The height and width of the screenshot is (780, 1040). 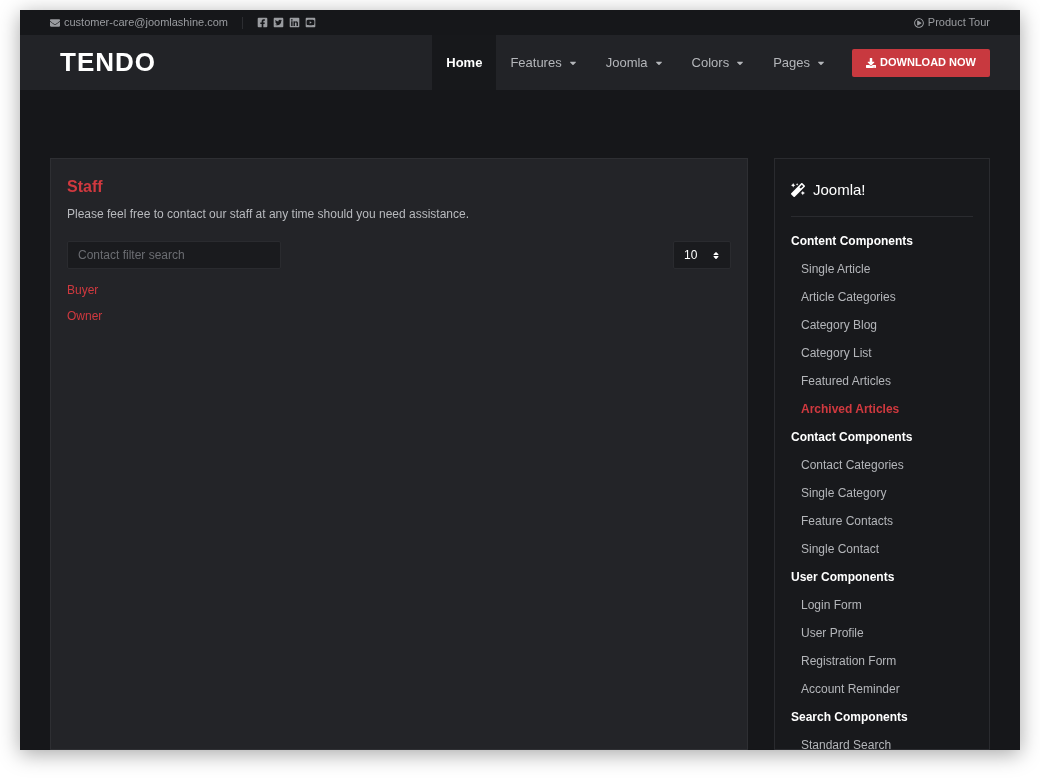 I want to click on envelope-icon, so click(x=55, y=22).